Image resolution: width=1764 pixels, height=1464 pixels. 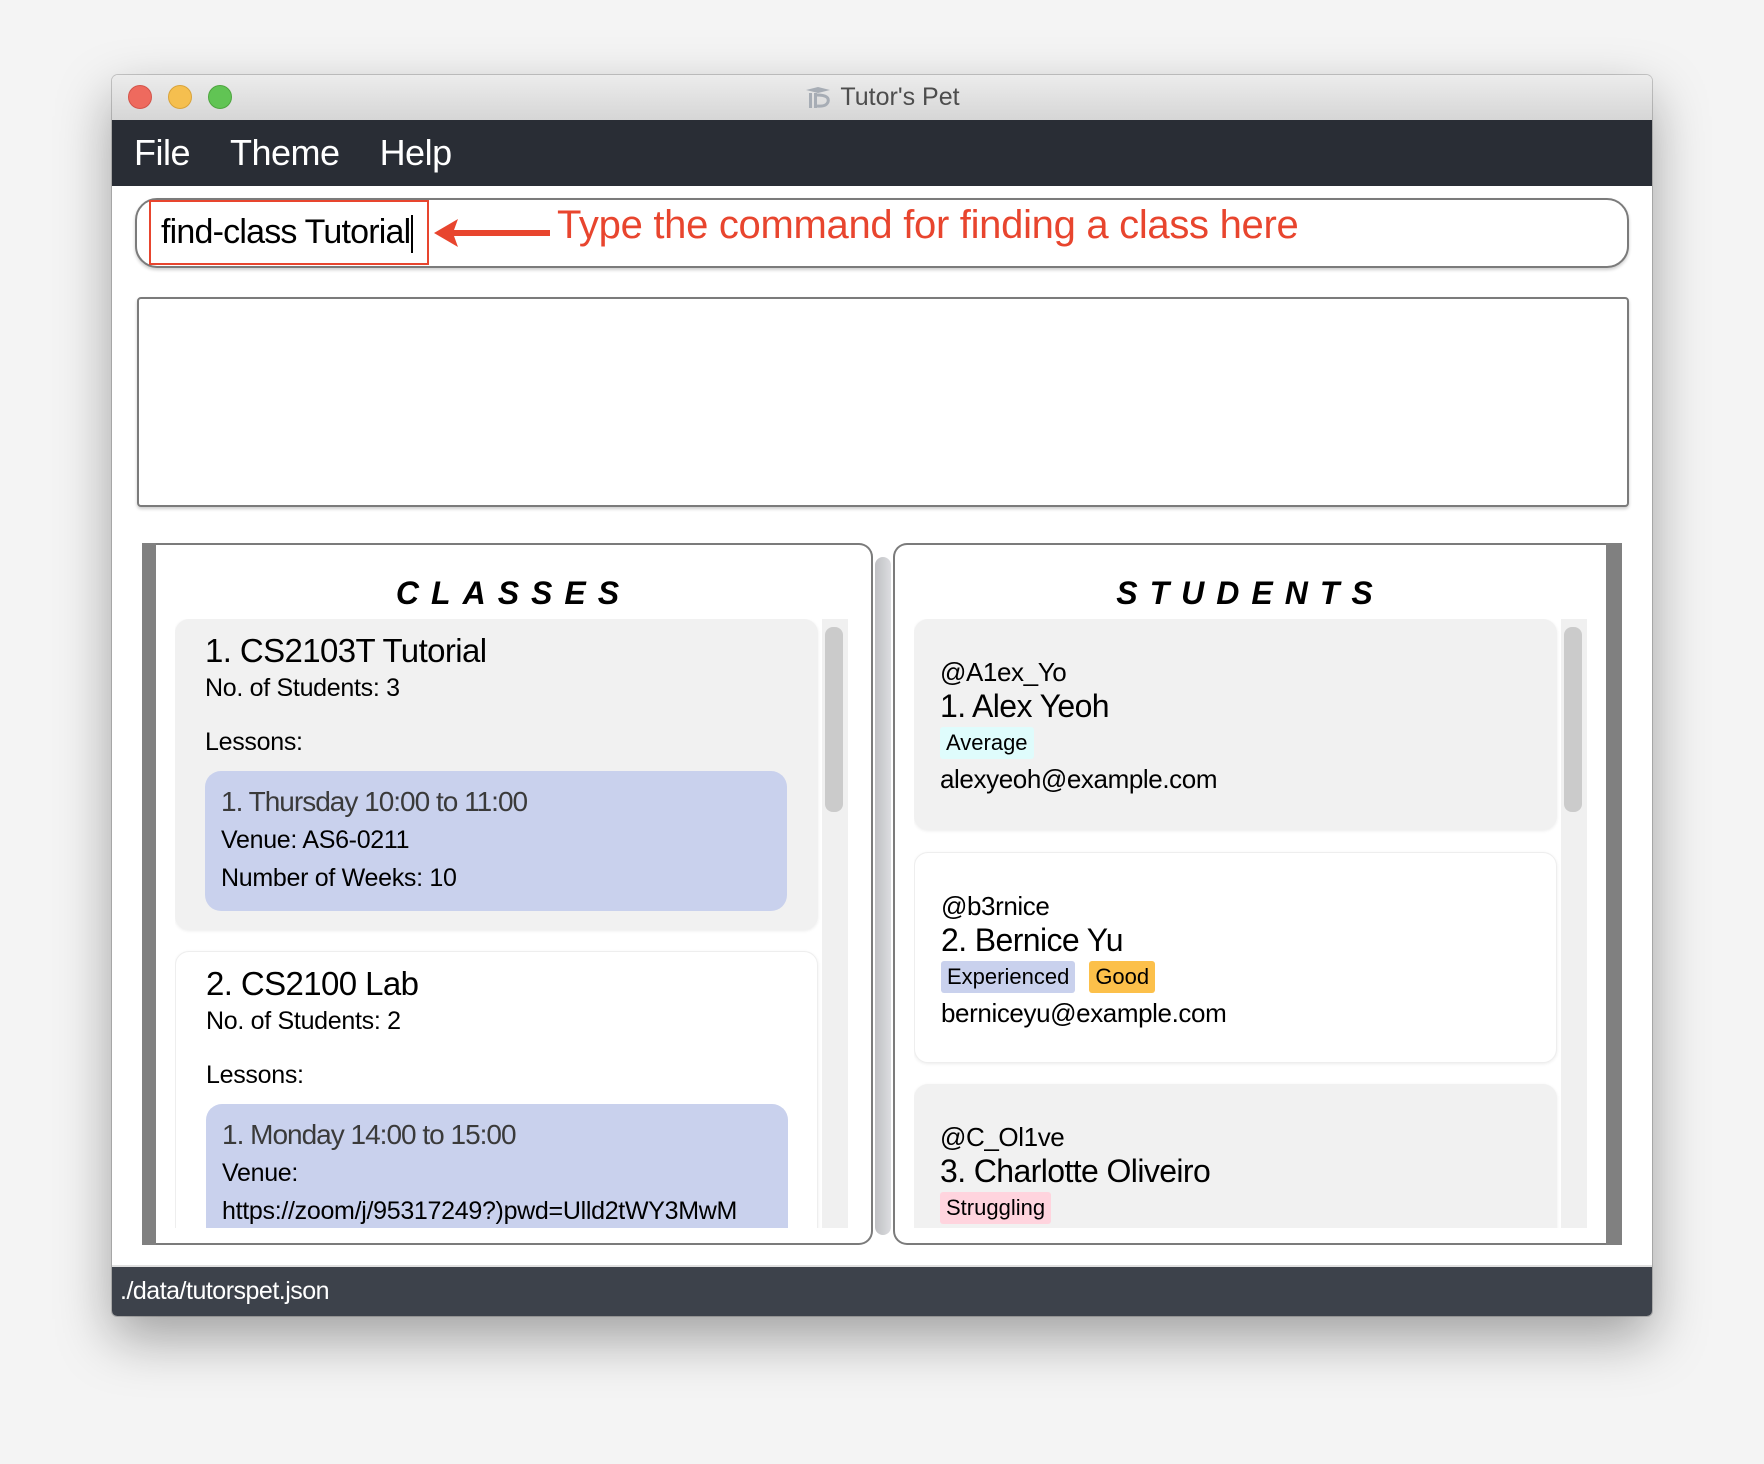 I want to click on student-handle: @C_Ol1ve, so click(x=1002, y=1137).